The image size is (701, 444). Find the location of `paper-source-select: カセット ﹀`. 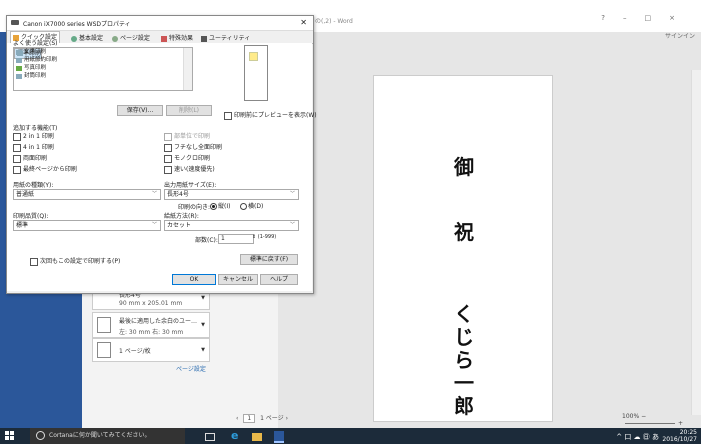

paper-source-select: カセット ﹀ is located at coordinates (231, 225).